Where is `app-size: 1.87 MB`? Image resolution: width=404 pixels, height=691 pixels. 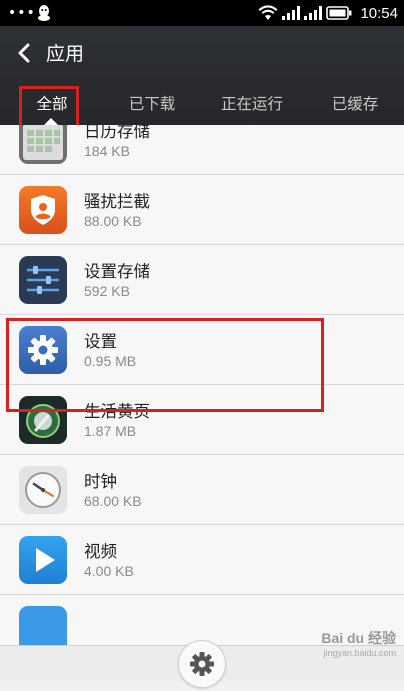
app-size: 1.87 MB is located at coordinates (110, 431).